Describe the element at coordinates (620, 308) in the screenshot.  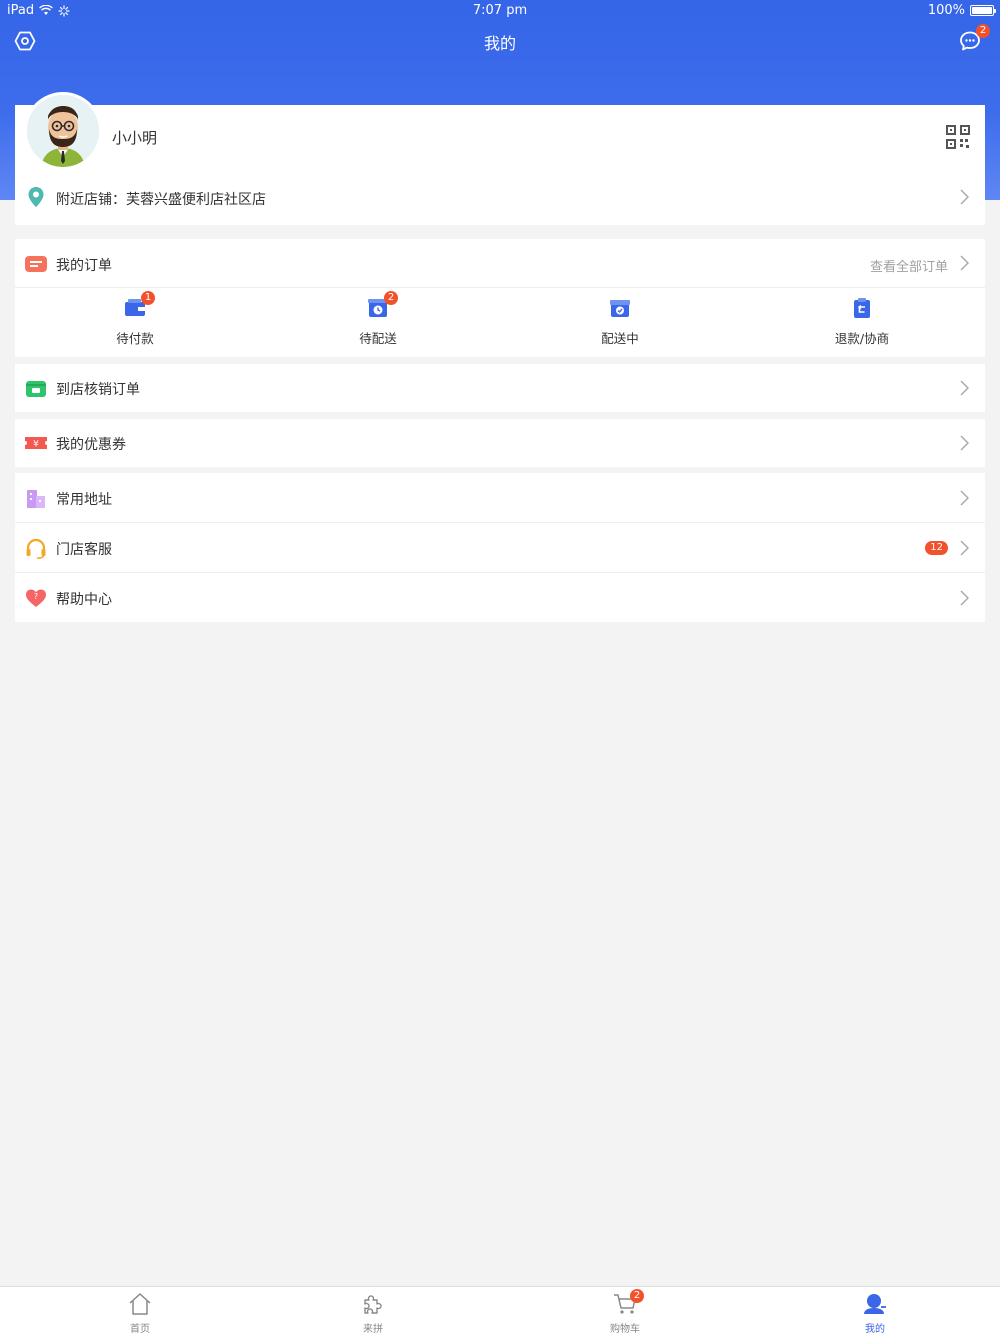
I see `delivery-box-icon` at that location.